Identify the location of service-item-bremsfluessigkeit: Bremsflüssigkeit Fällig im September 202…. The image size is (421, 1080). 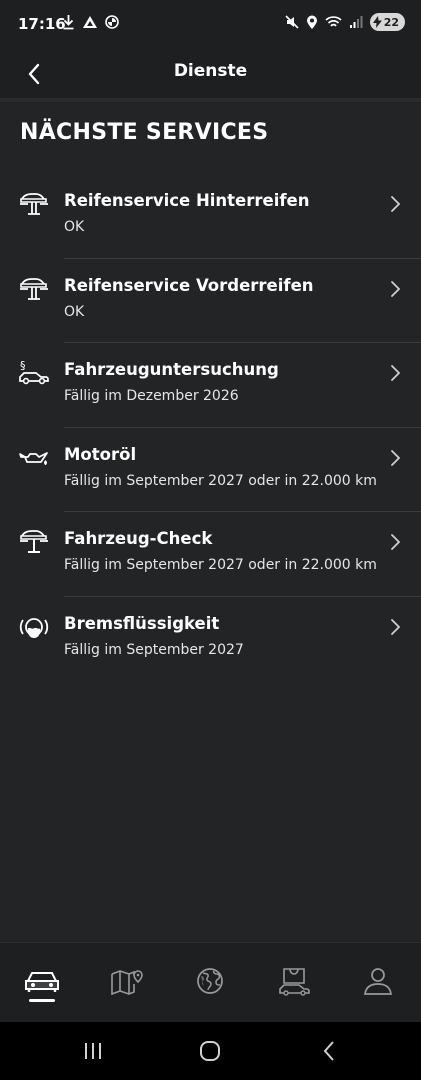
(210, 639).